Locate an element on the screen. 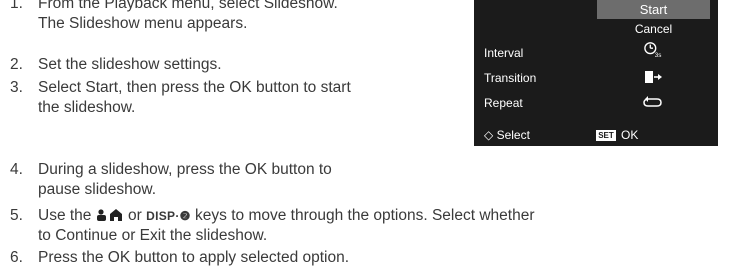 This screenshot has height=278, width=734. left-right-keys-icon is located at coordinates (109, 215).